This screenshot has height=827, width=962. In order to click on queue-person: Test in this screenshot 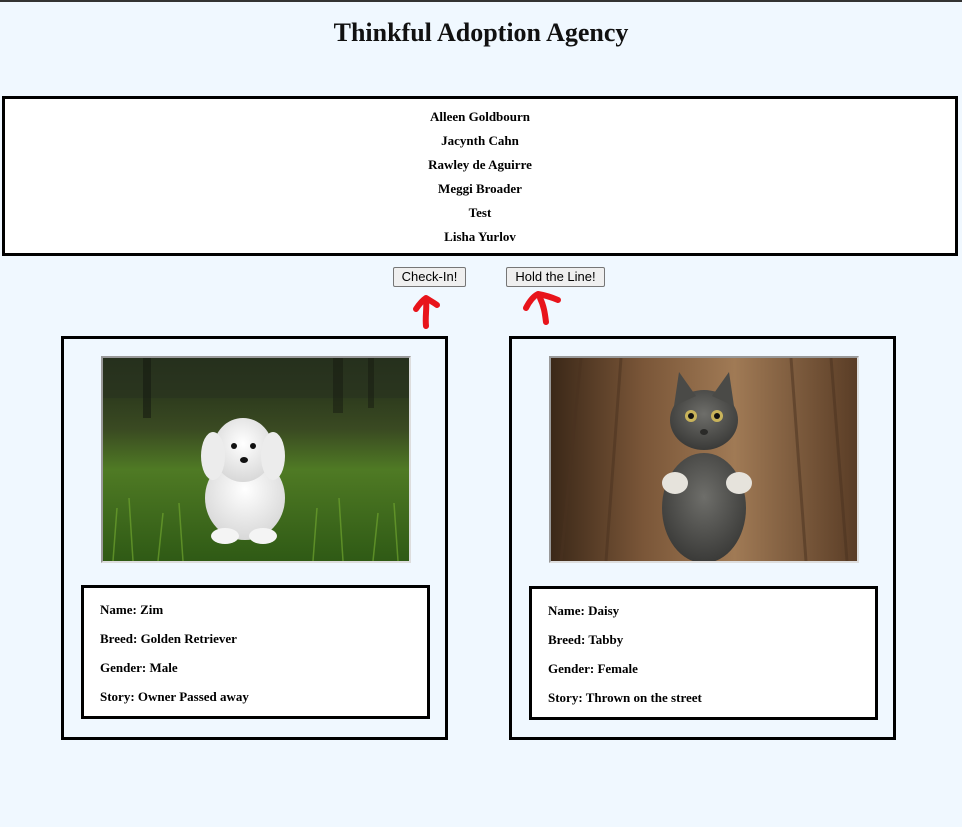, I will do `click(480, 212)`.